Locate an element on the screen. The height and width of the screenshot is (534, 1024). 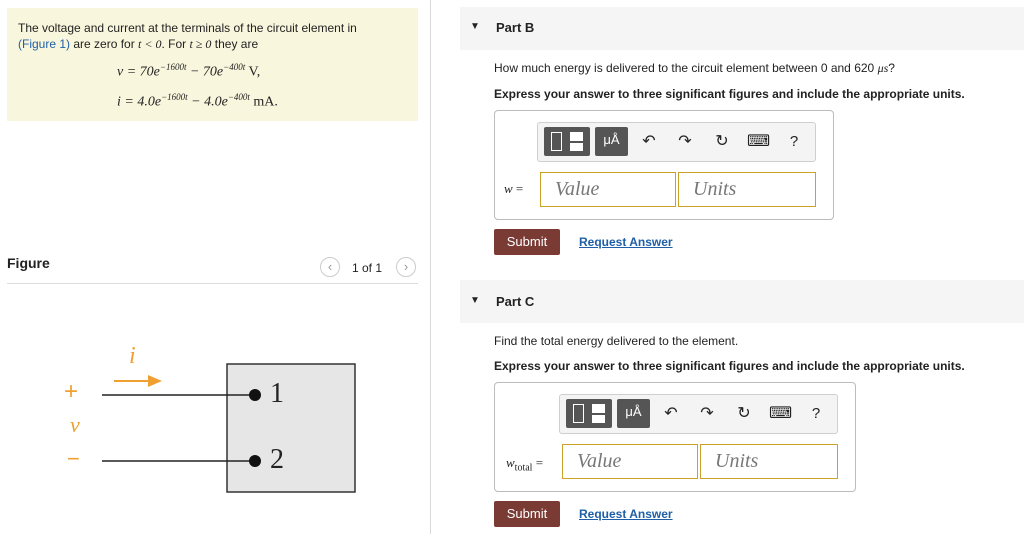
terminal-2-dot is located at coordinates (255, 461).